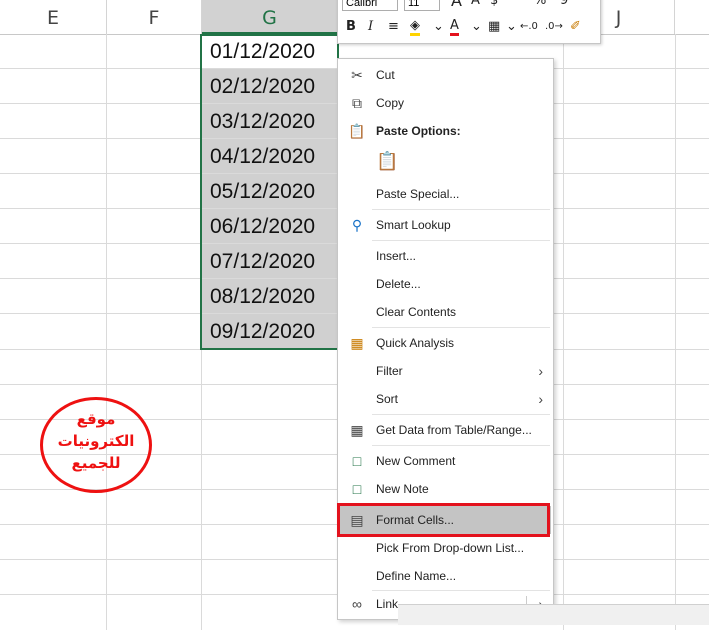  What do you see at coordinates (418, 131) in the screenshot?
I see `menu-item-label: Paste Options:` at bounding box center [418, 131].